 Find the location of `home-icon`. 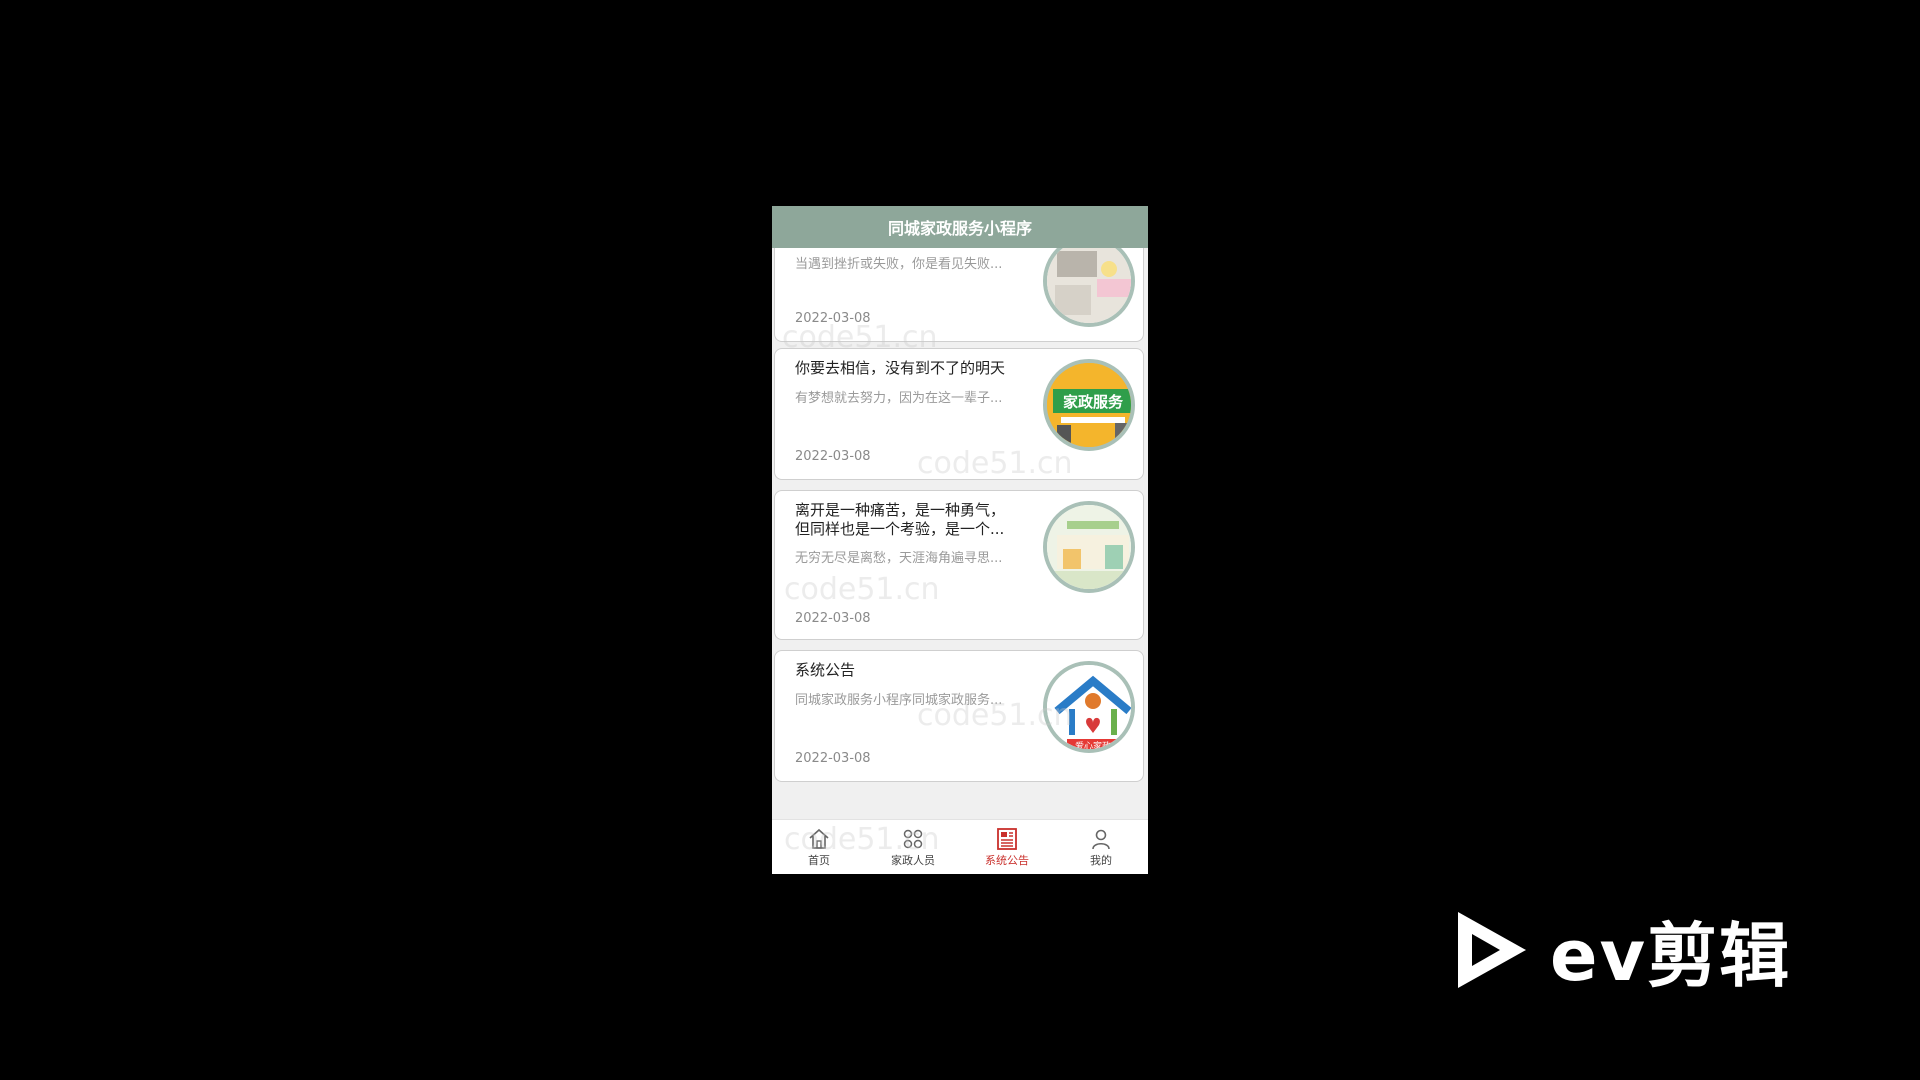

home-icon is located at coordinates (819, 838).